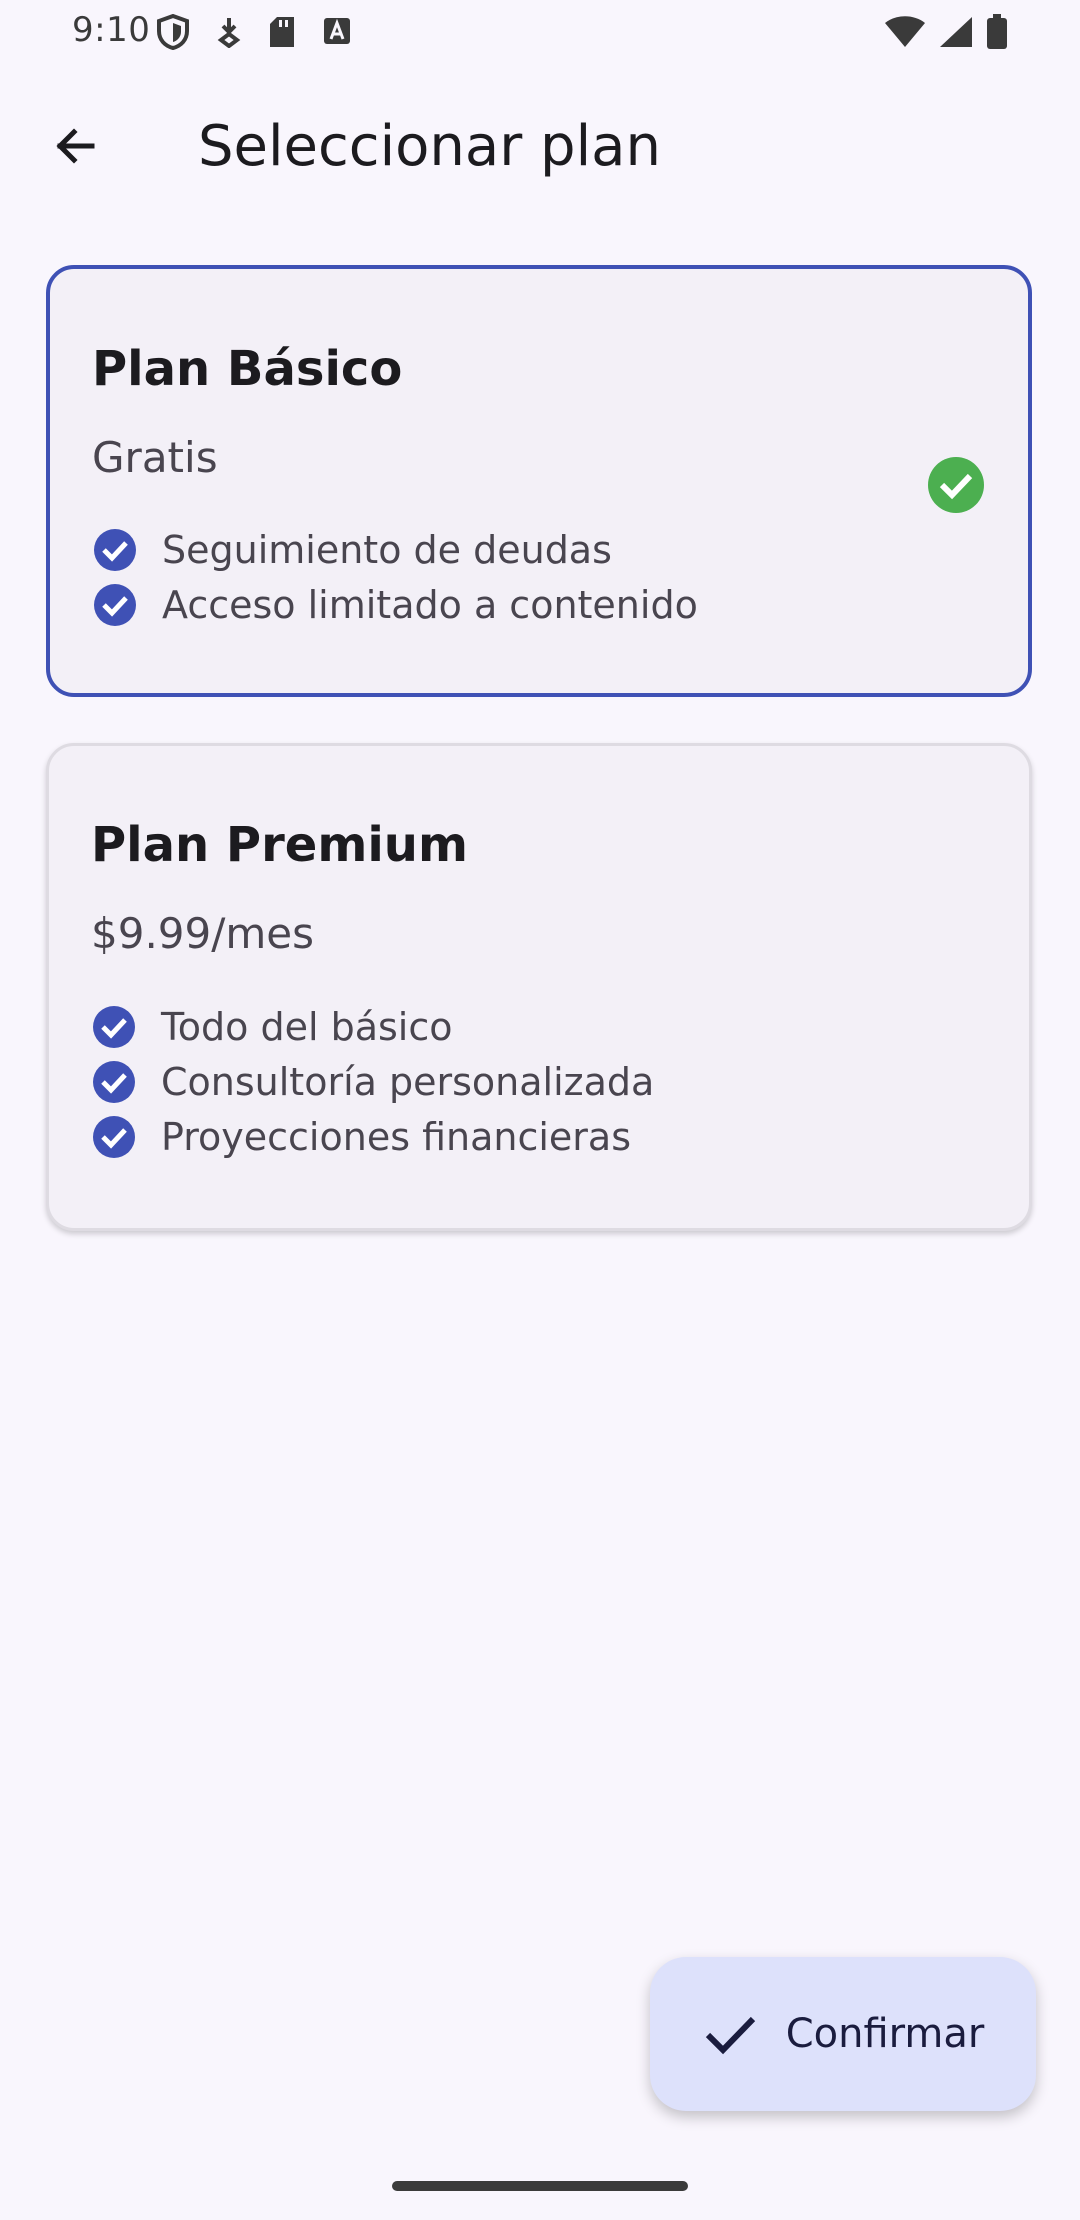 The width and height of the screenshot is (1080, 2220). Describe the element at coordinates (408, 1081) in the screenshot. I see `feature-text: Consultoría personalizada` at that location.